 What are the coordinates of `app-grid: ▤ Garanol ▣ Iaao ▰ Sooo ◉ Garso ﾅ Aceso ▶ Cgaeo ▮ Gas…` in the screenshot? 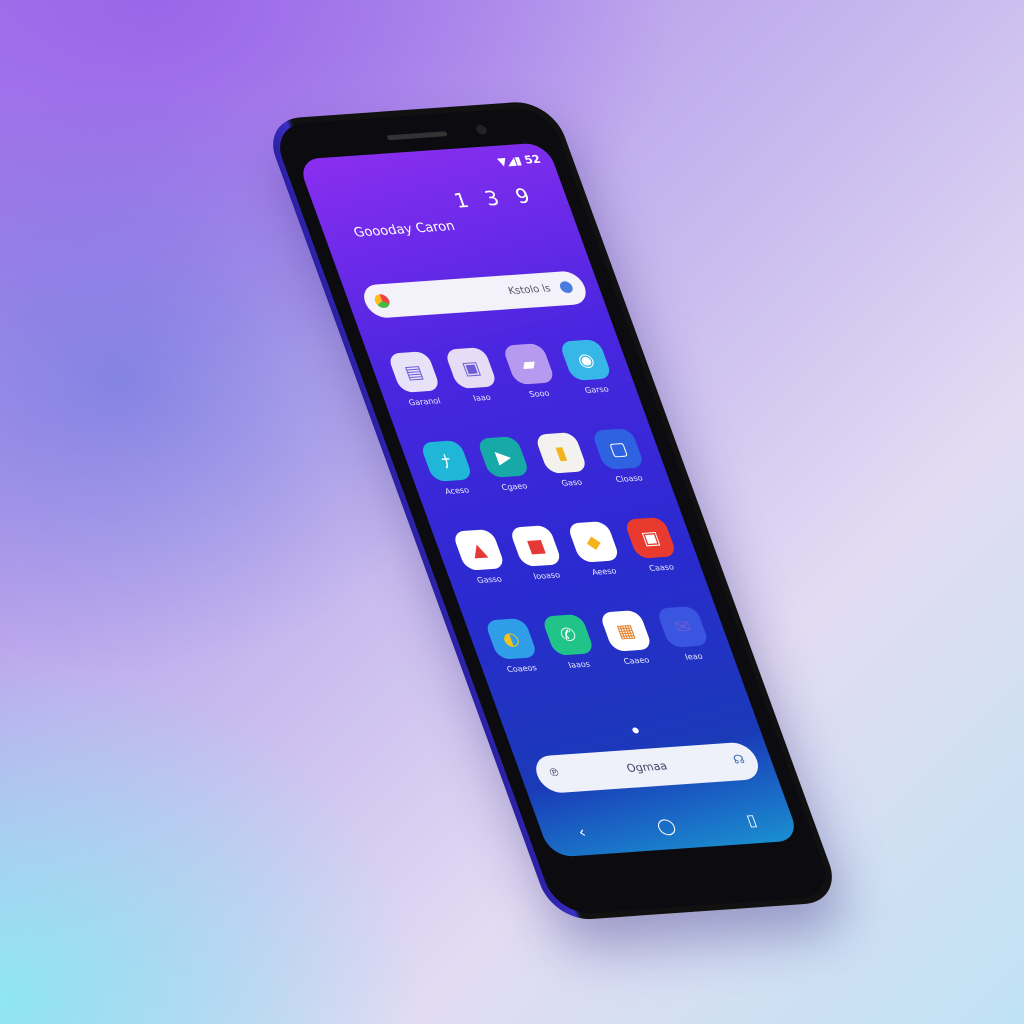 It's located at (551, 506).